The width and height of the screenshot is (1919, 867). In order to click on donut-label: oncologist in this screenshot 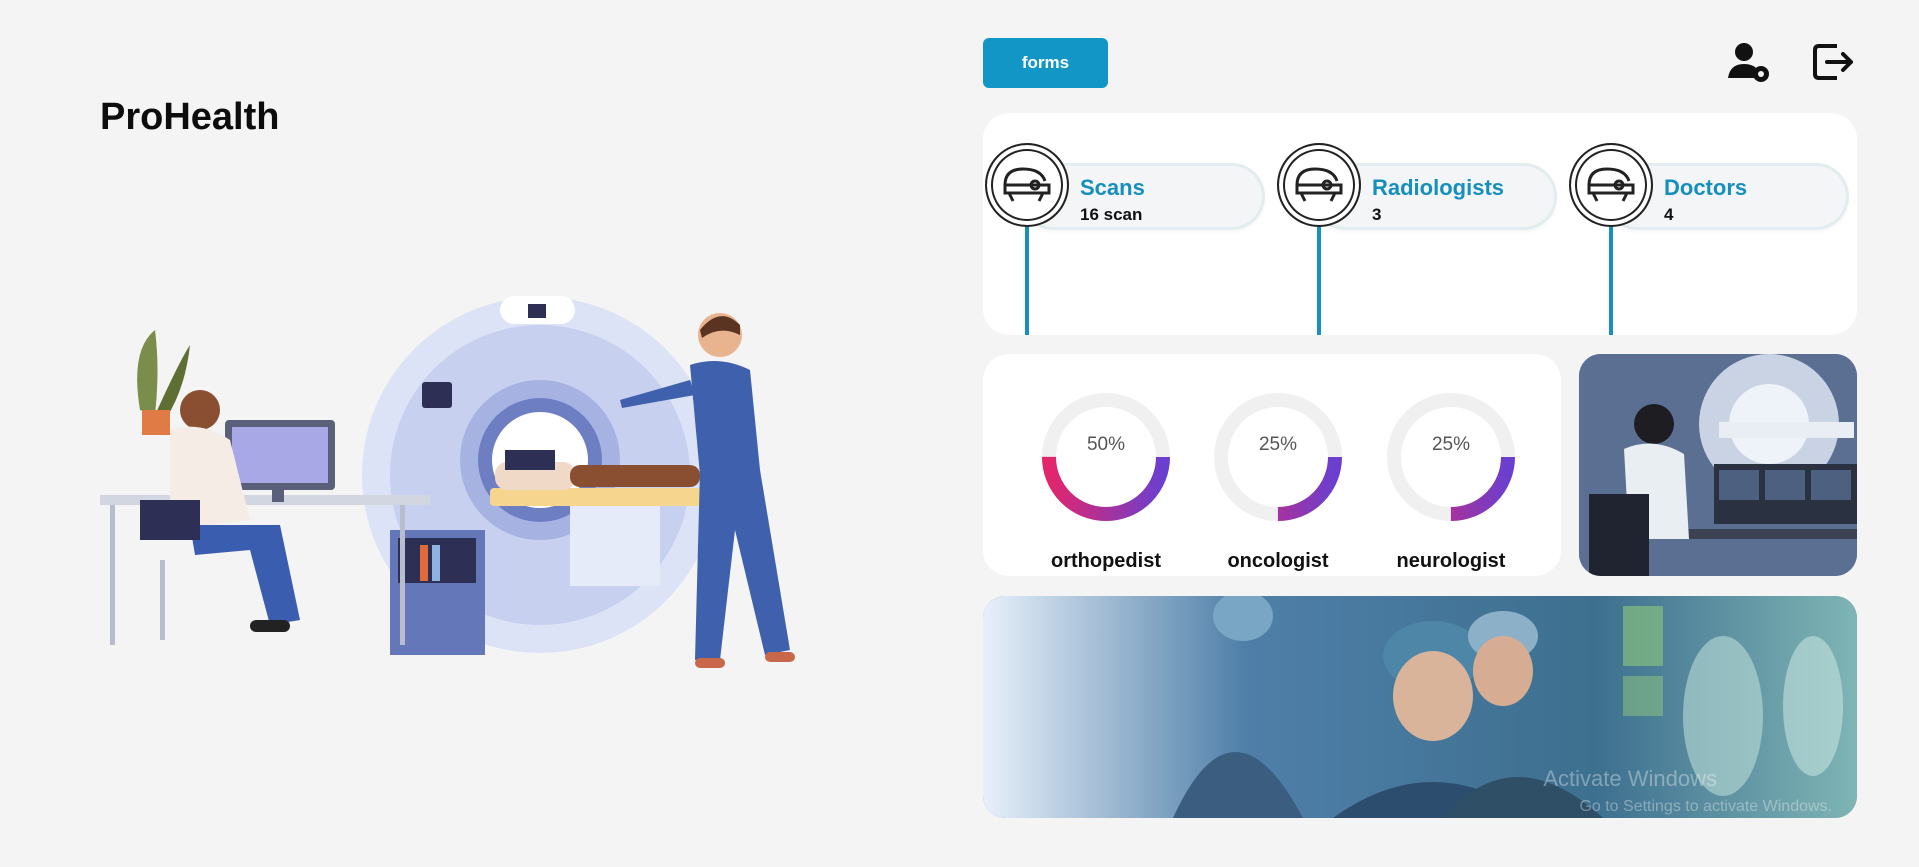, I will do `click(1278, 561)`.